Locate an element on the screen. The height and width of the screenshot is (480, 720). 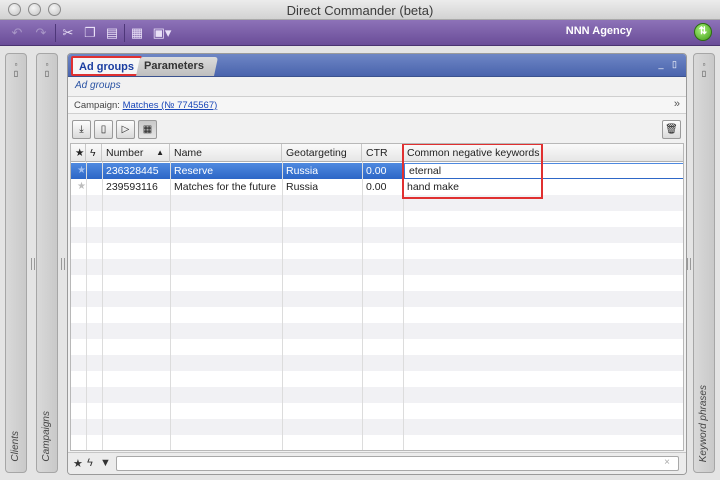
row-number: 236328445 is located at coordinates (132, 171).